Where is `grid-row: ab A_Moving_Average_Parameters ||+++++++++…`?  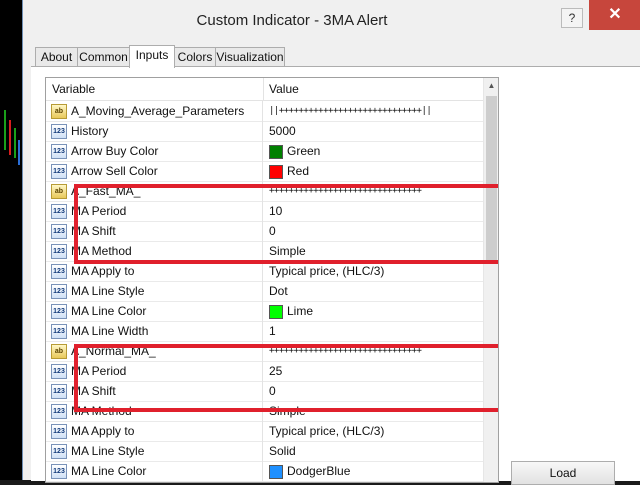 grid-row: ab A_Moving_Average_Parameters ||+++++++++… is located at coordinates (264, 111).